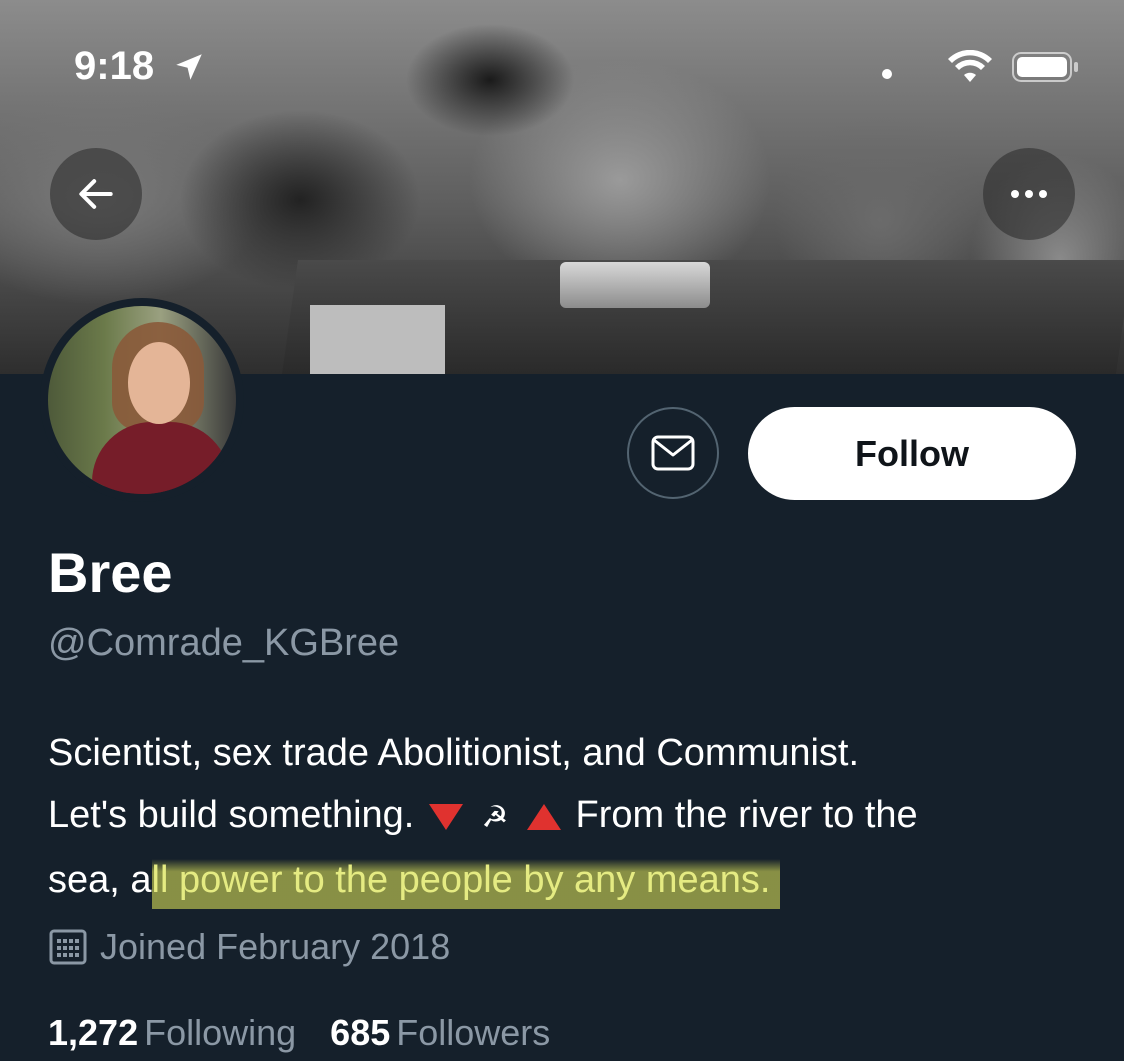  What do you see at coordinates (466, 884) in the screenshot?
I see `highlighted-text: ll power to the people by any means.` at bounding box center [466, 884].